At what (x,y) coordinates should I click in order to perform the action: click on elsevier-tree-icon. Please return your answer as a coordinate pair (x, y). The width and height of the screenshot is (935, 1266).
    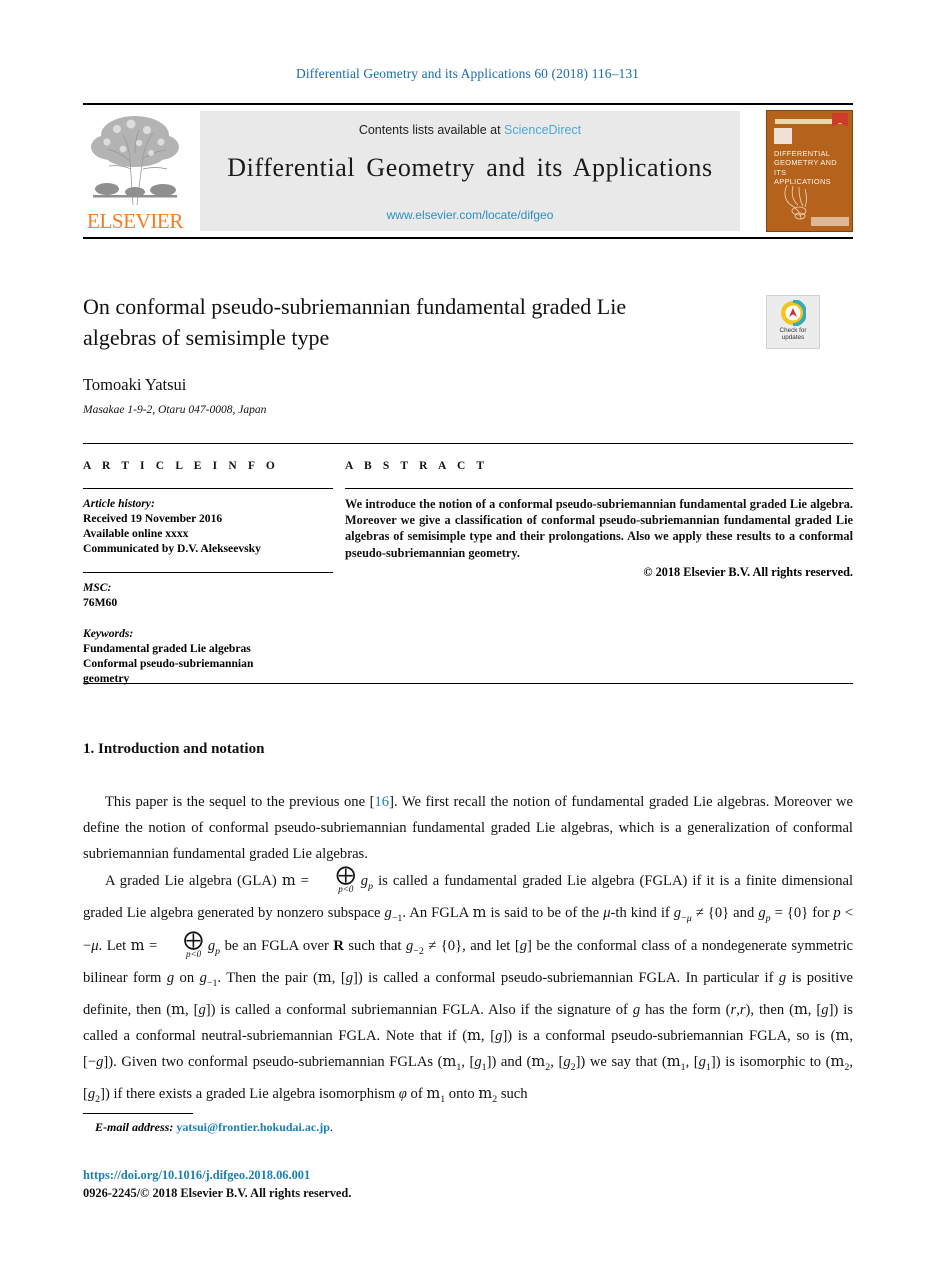
    Looking at the image, I should click on (135, 159).